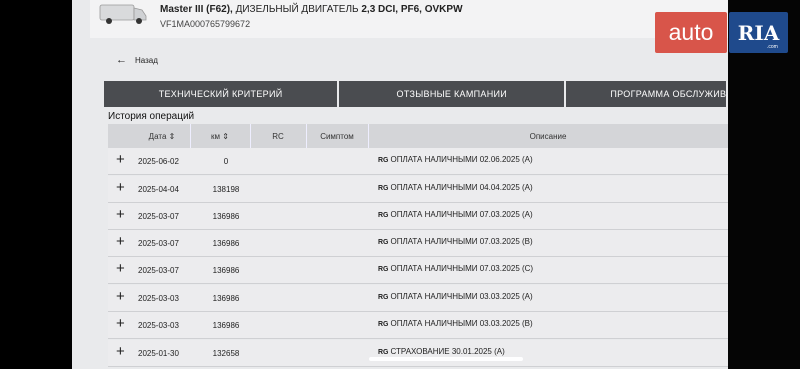 This screenshot has height=369, width=800. What do you see at coordinates (158, 353) in the screenshot?
I see `row-date: 2025-01-30` at bounding box center [158, 353].